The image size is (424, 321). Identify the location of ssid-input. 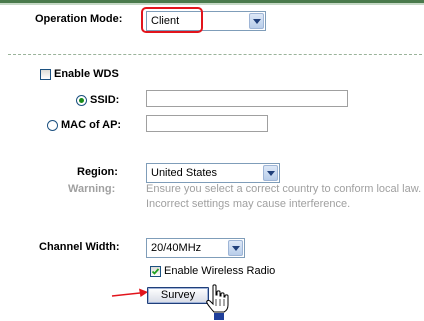
(247, 98).